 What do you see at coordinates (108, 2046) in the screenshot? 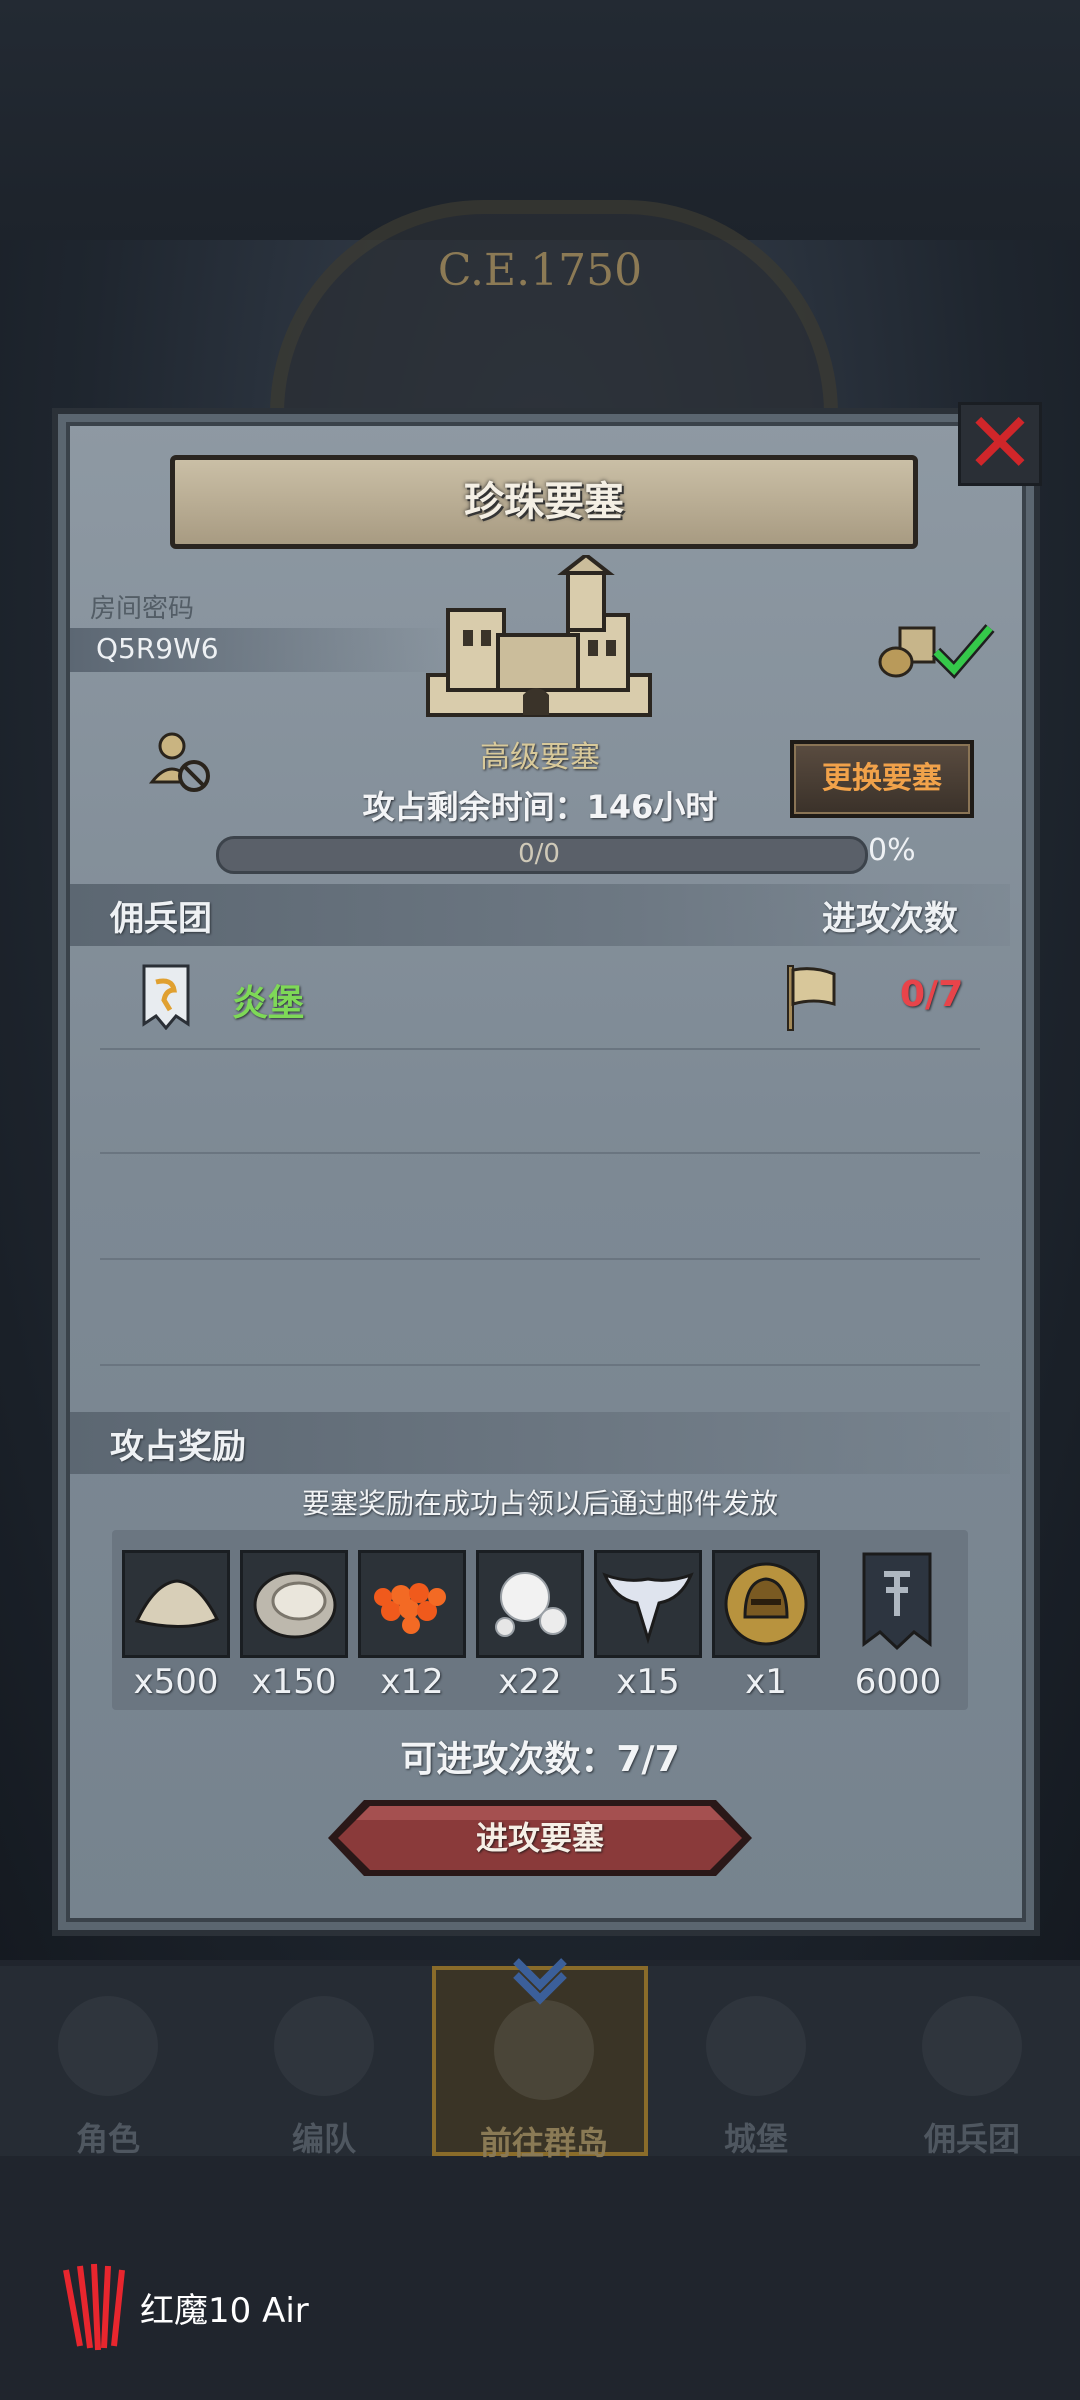
I see `knight-icon` at bounding box center [108, 2046].